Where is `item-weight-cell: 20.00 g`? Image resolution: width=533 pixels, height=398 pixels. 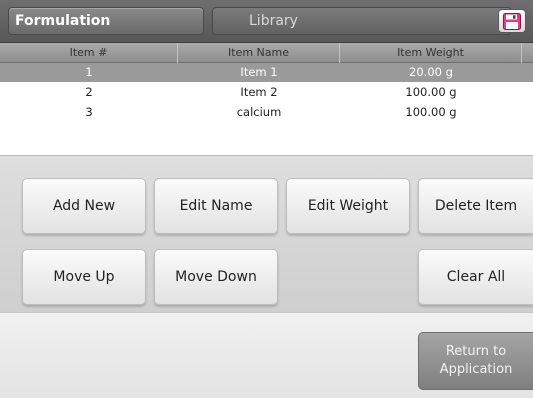 item-weight-cell: 20.00 g is located at coordinates (431, 72).